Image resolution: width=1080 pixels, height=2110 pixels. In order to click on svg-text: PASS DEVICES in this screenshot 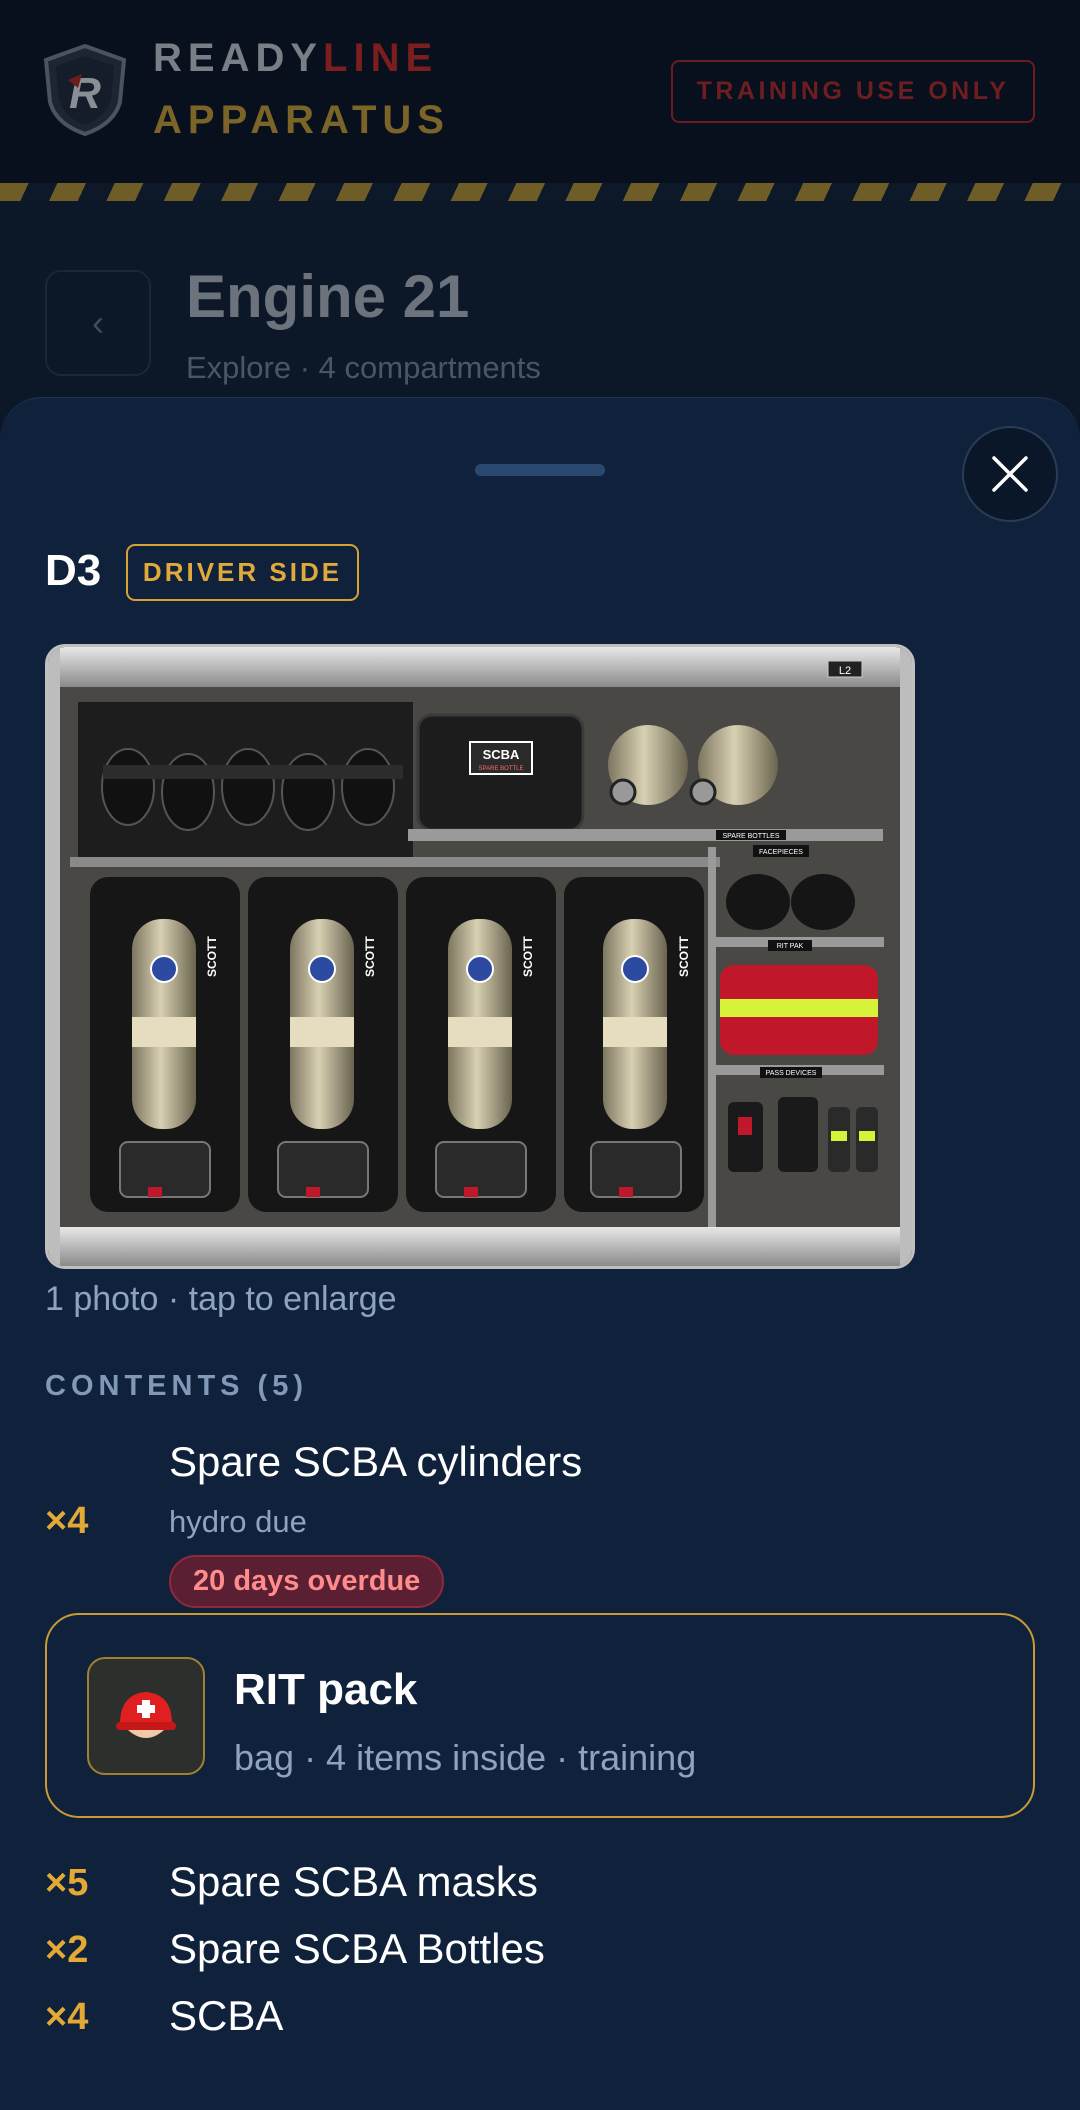, I will do `click(791, 1073)`.